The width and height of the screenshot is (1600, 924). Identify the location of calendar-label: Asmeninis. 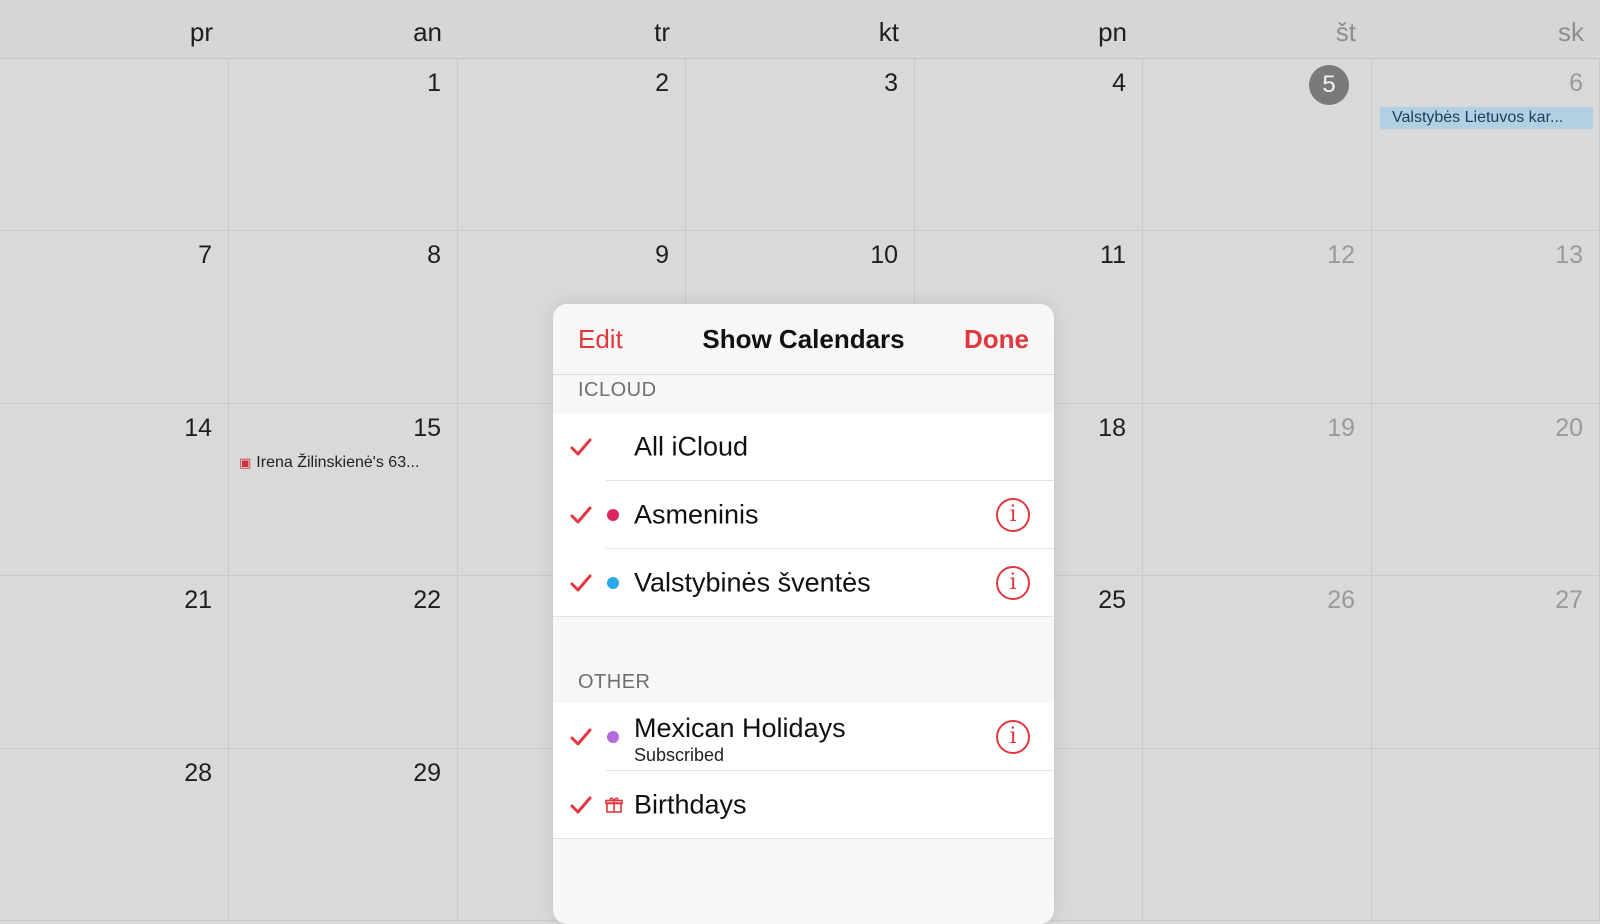
(696, 514).